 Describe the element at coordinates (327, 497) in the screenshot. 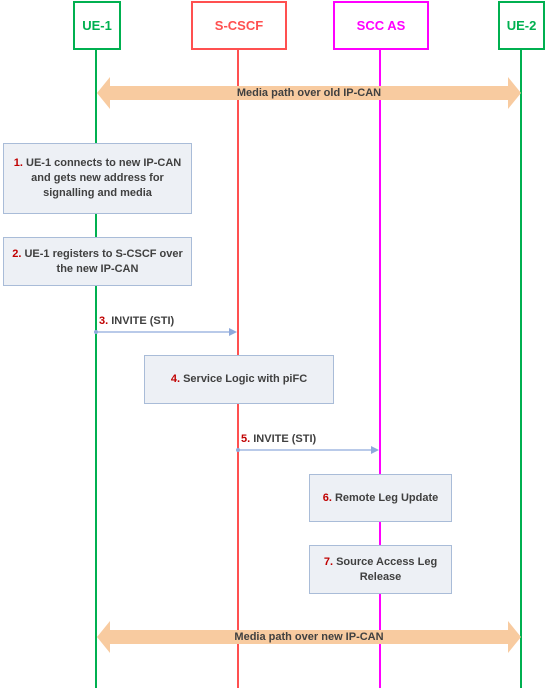

I see `step-number: 6.` at that location.